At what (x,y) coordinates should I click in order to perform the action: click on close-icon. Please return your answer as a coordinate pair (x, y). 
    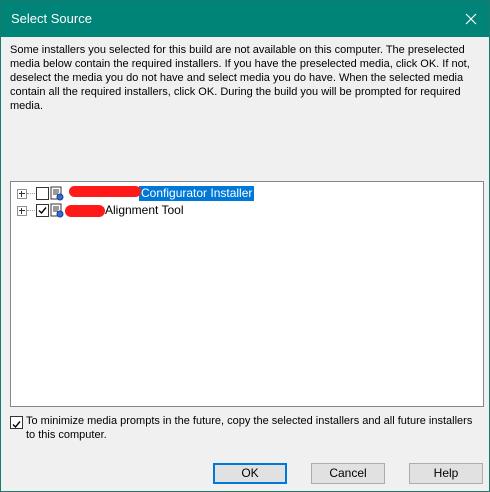
    Looking at the image, I should click on (471, 19).